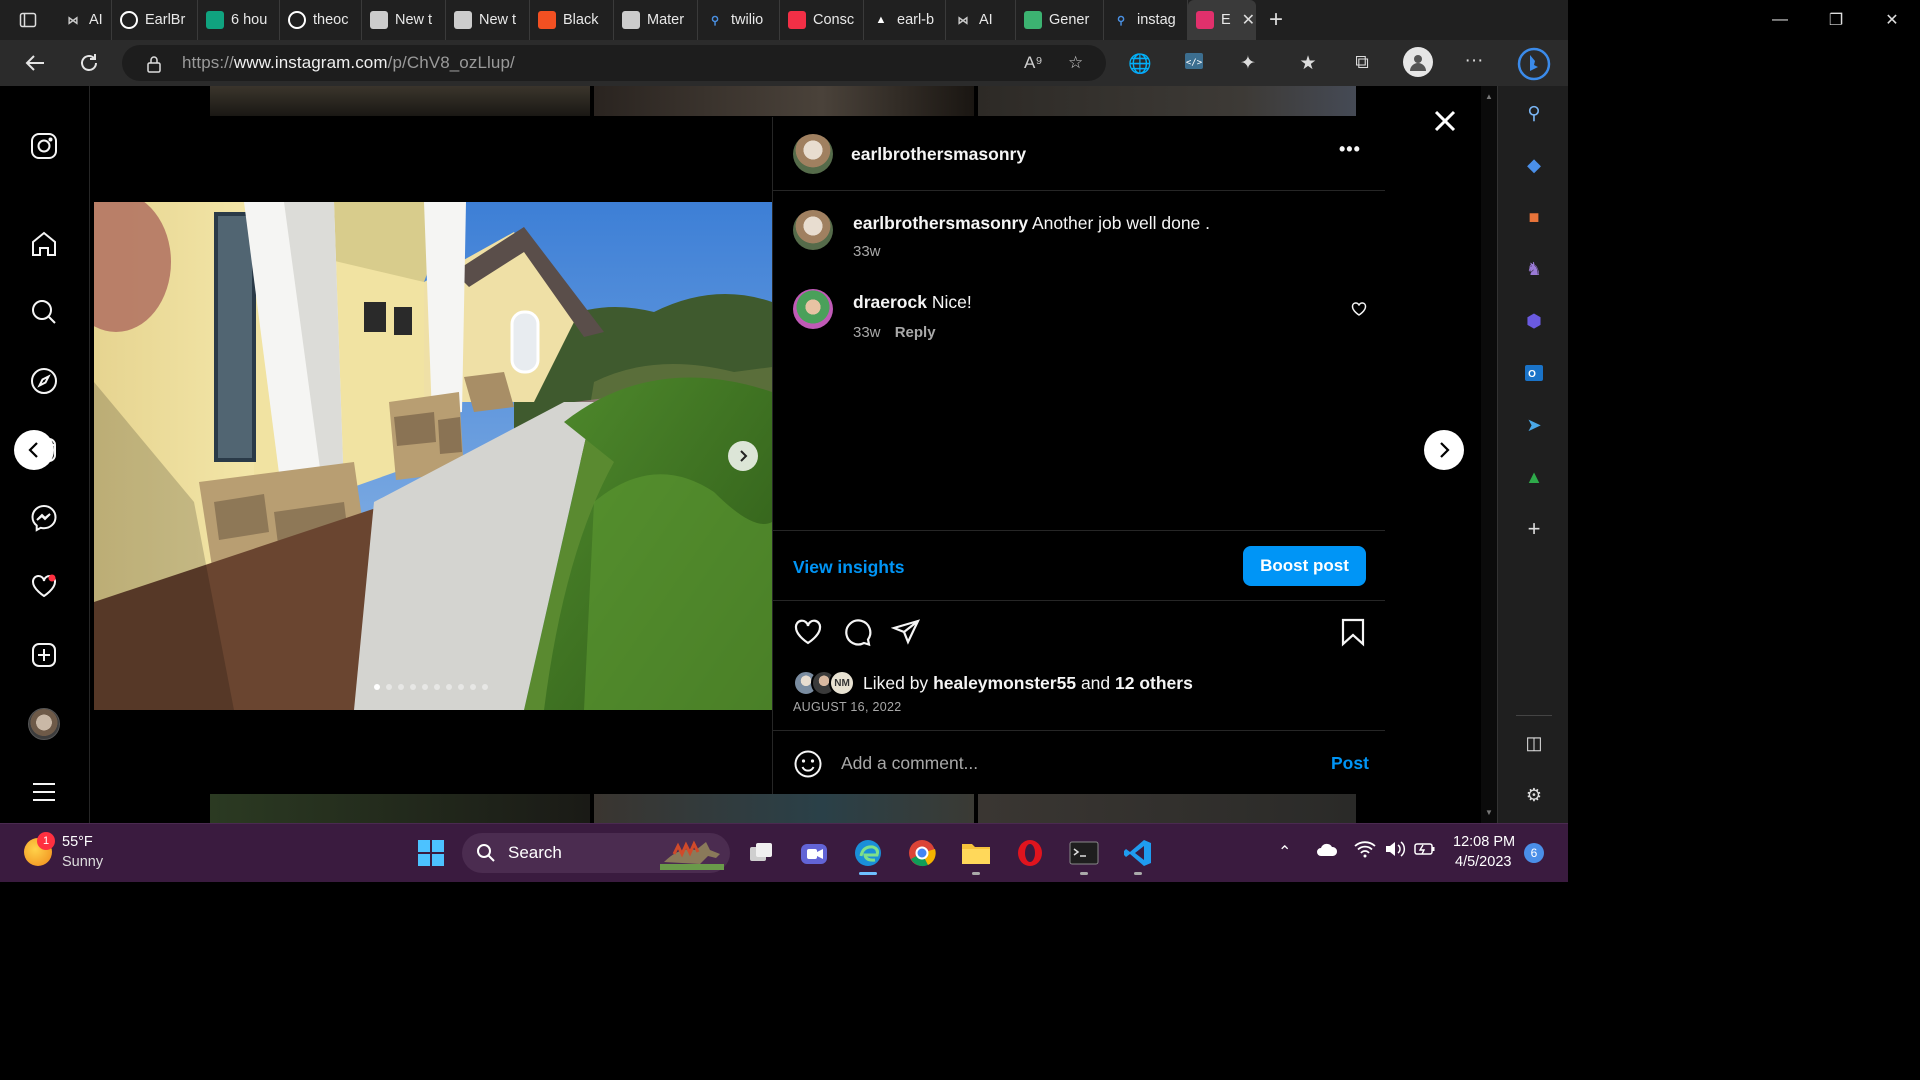 The height and width of the screenshot is (1080, 1920). I want to click on commenter-avatar, so click(813, 309).